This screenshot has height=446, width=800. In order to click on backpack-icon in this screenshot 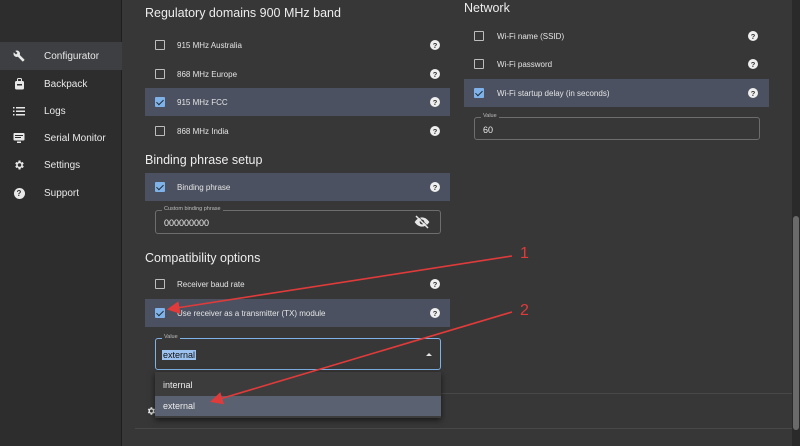, I will do `click(19, 84)`.